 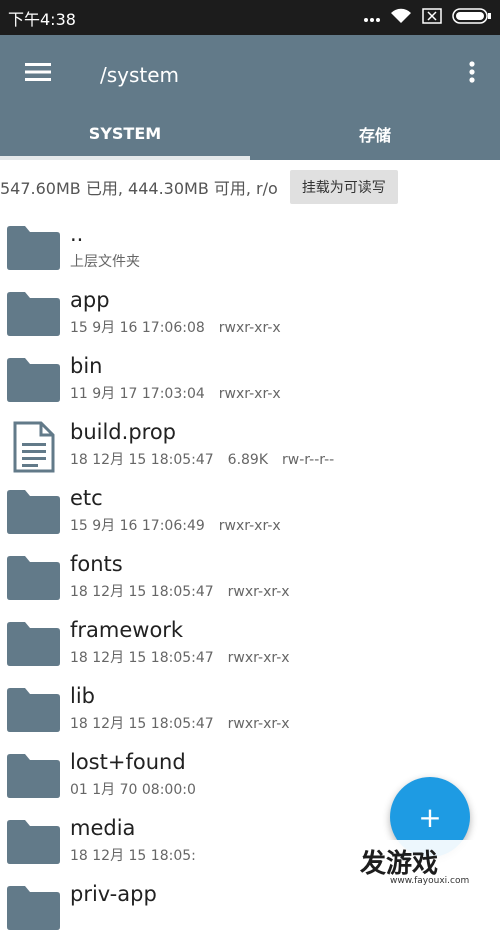 I want to click on file-meta: 15 9月 16 17:06:08 rwxr-xr-x, so click(x=182, y=327).